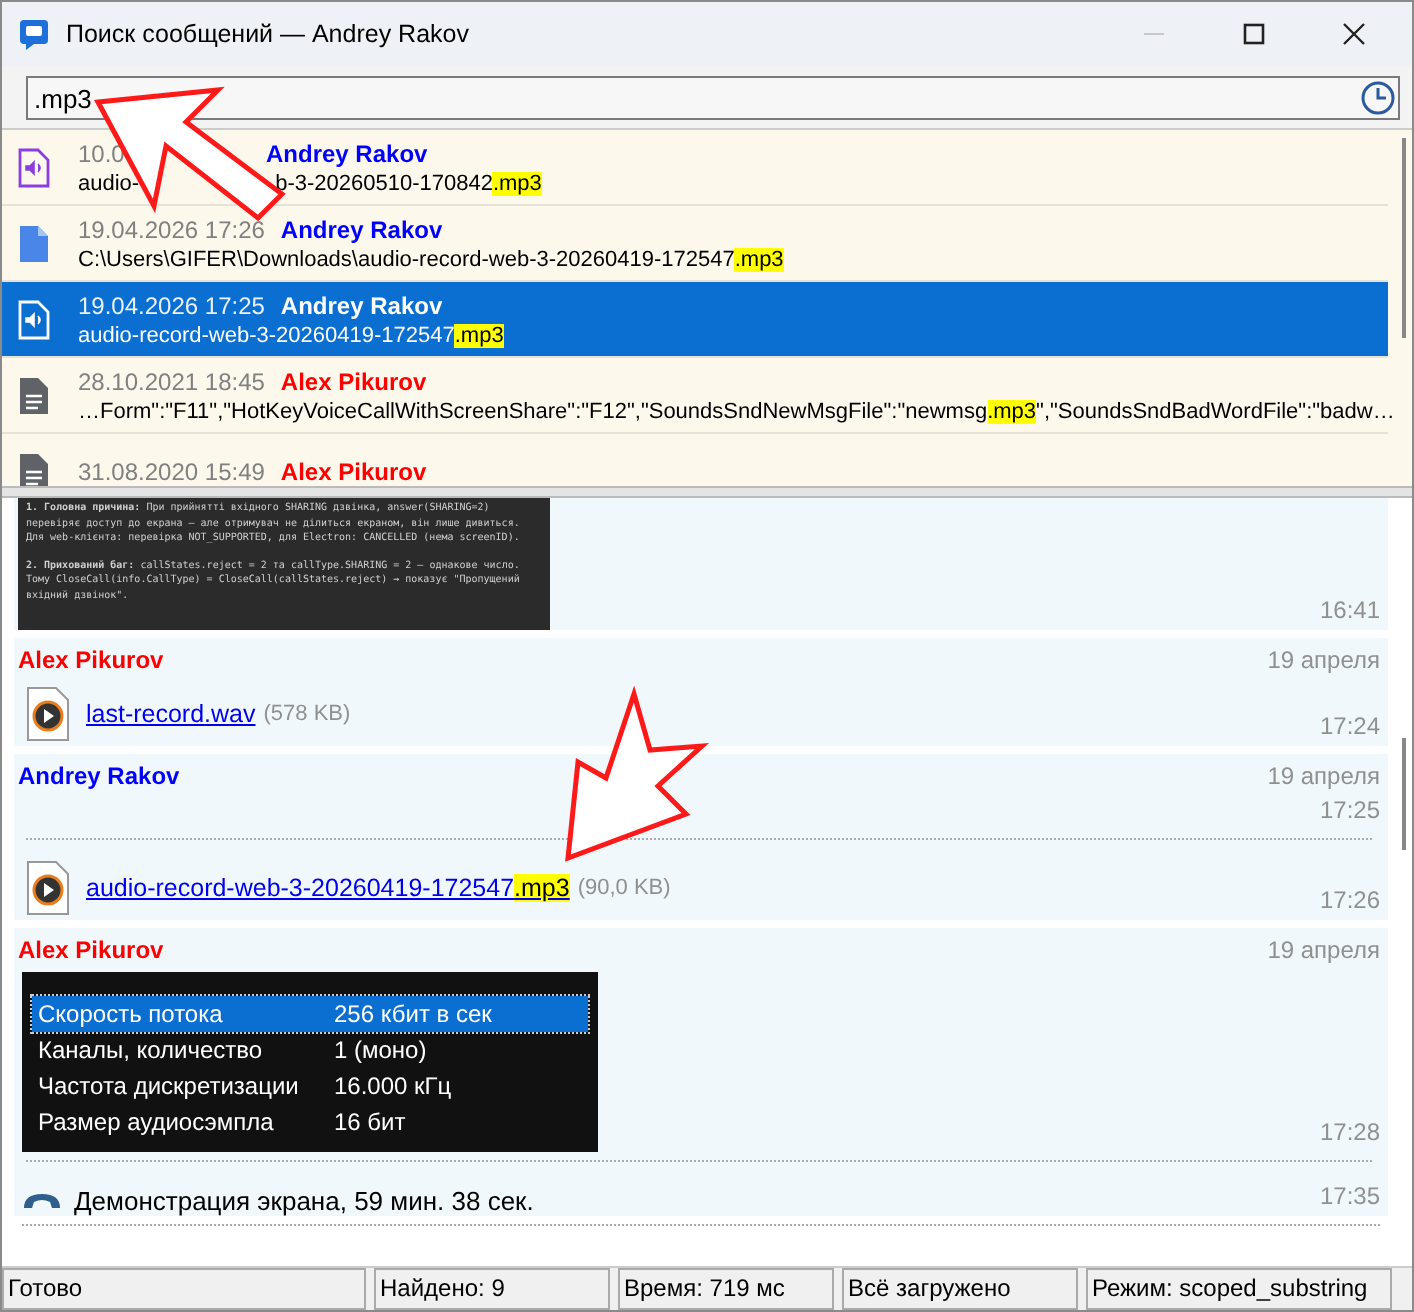 The width and height of the screenshot is (1414, 1312). I want to click on file-size: (578 KB), so click(307, 714).